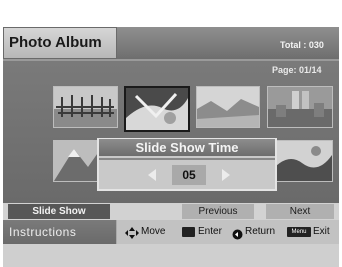 The height and width of the screenshot is (267, 342). Describe the element at coordinates (187, 159) in the screenshot. I see `dialog-divider` at that location.